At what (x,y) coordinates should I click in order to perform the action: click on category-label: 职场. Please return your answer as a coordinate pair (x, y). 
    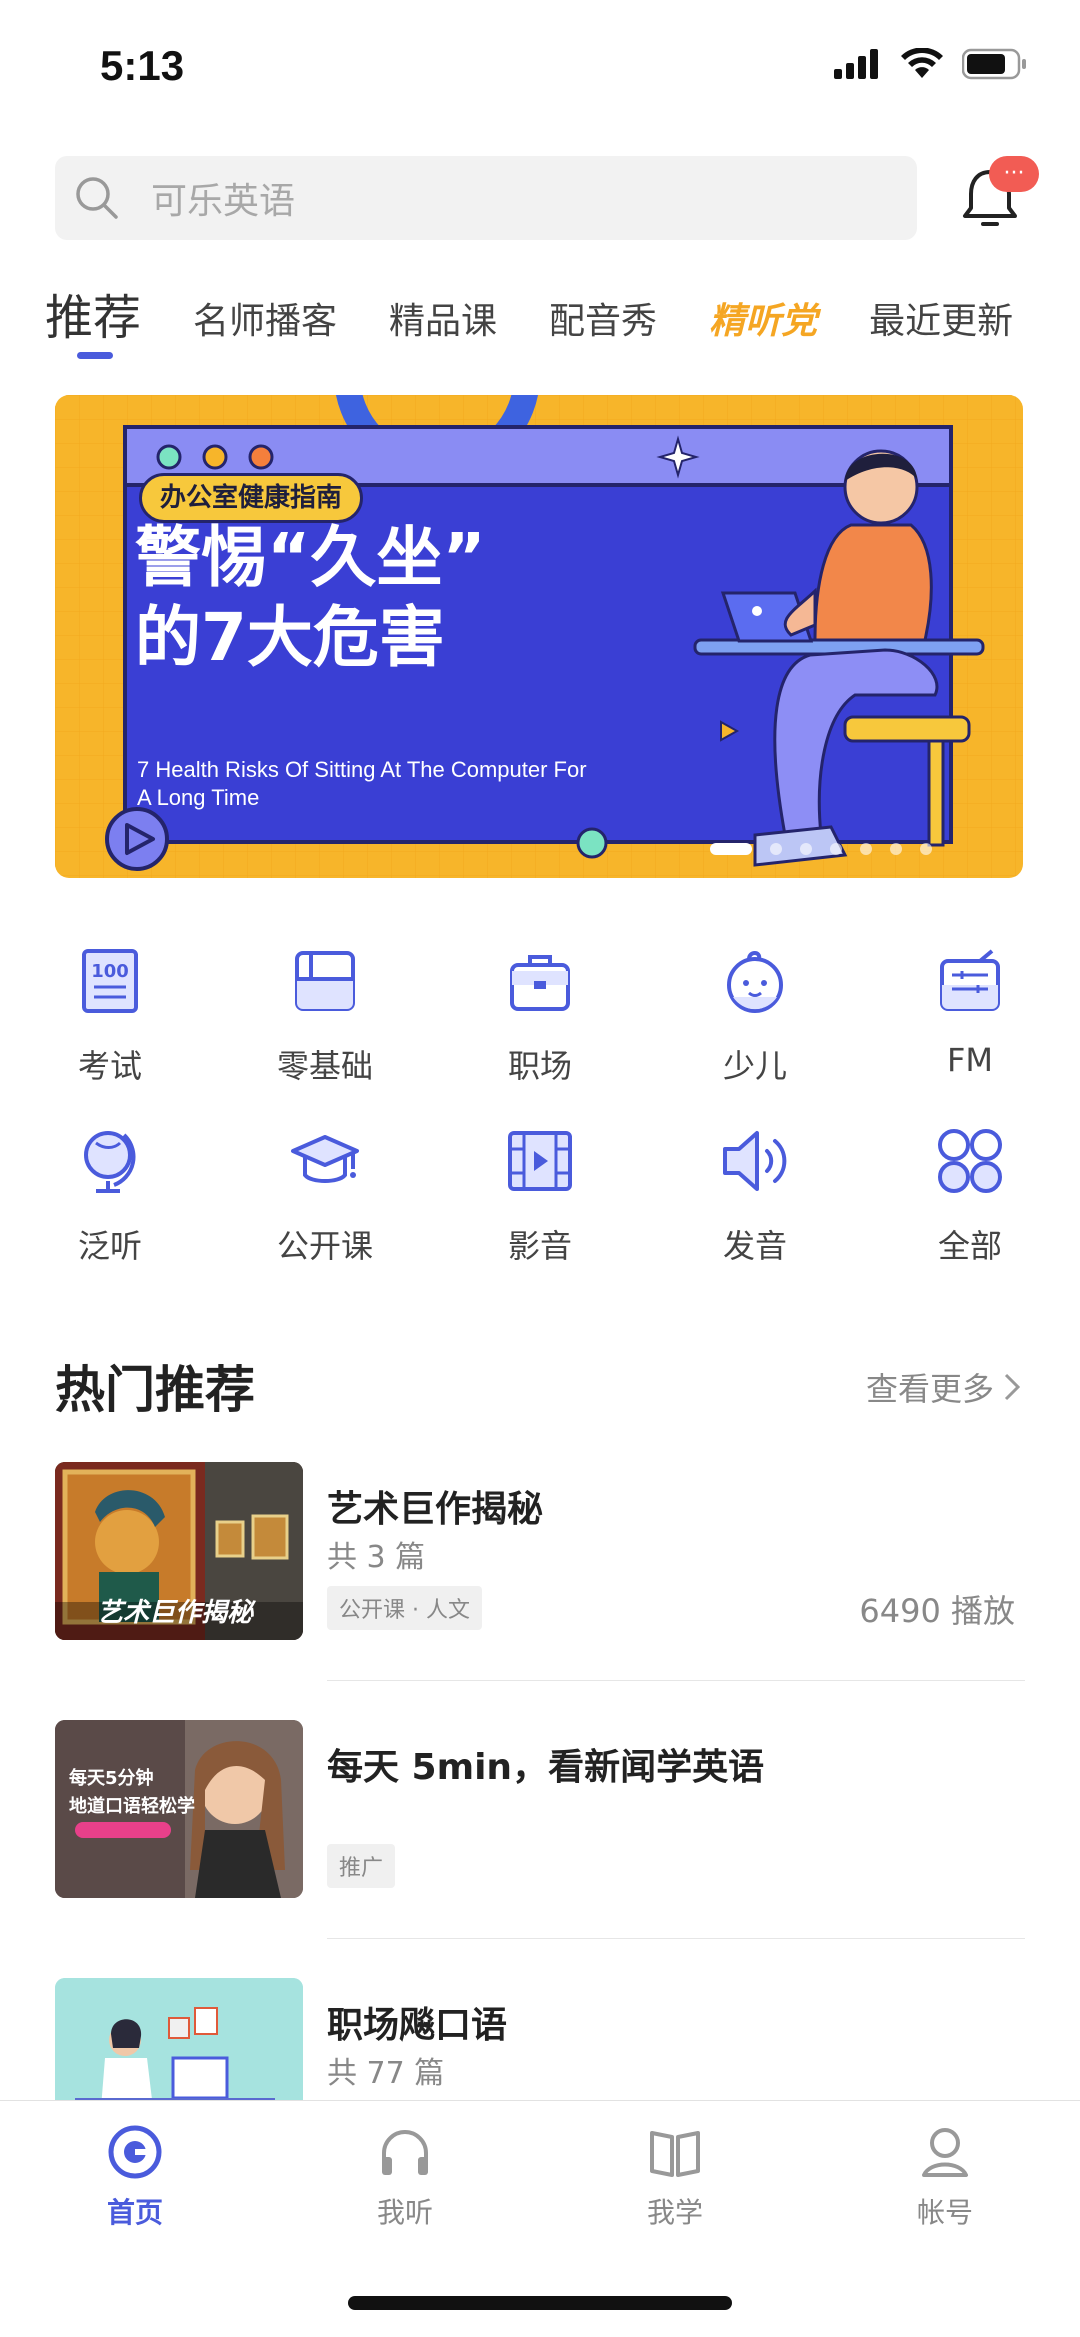
    Looking at the image, I should click on (539, 1066).